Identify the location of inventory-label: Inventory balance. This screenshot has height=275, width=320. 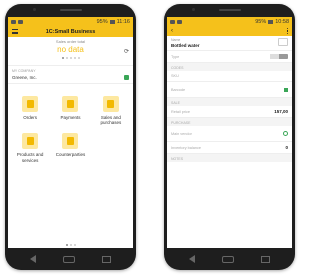
(186, 147).